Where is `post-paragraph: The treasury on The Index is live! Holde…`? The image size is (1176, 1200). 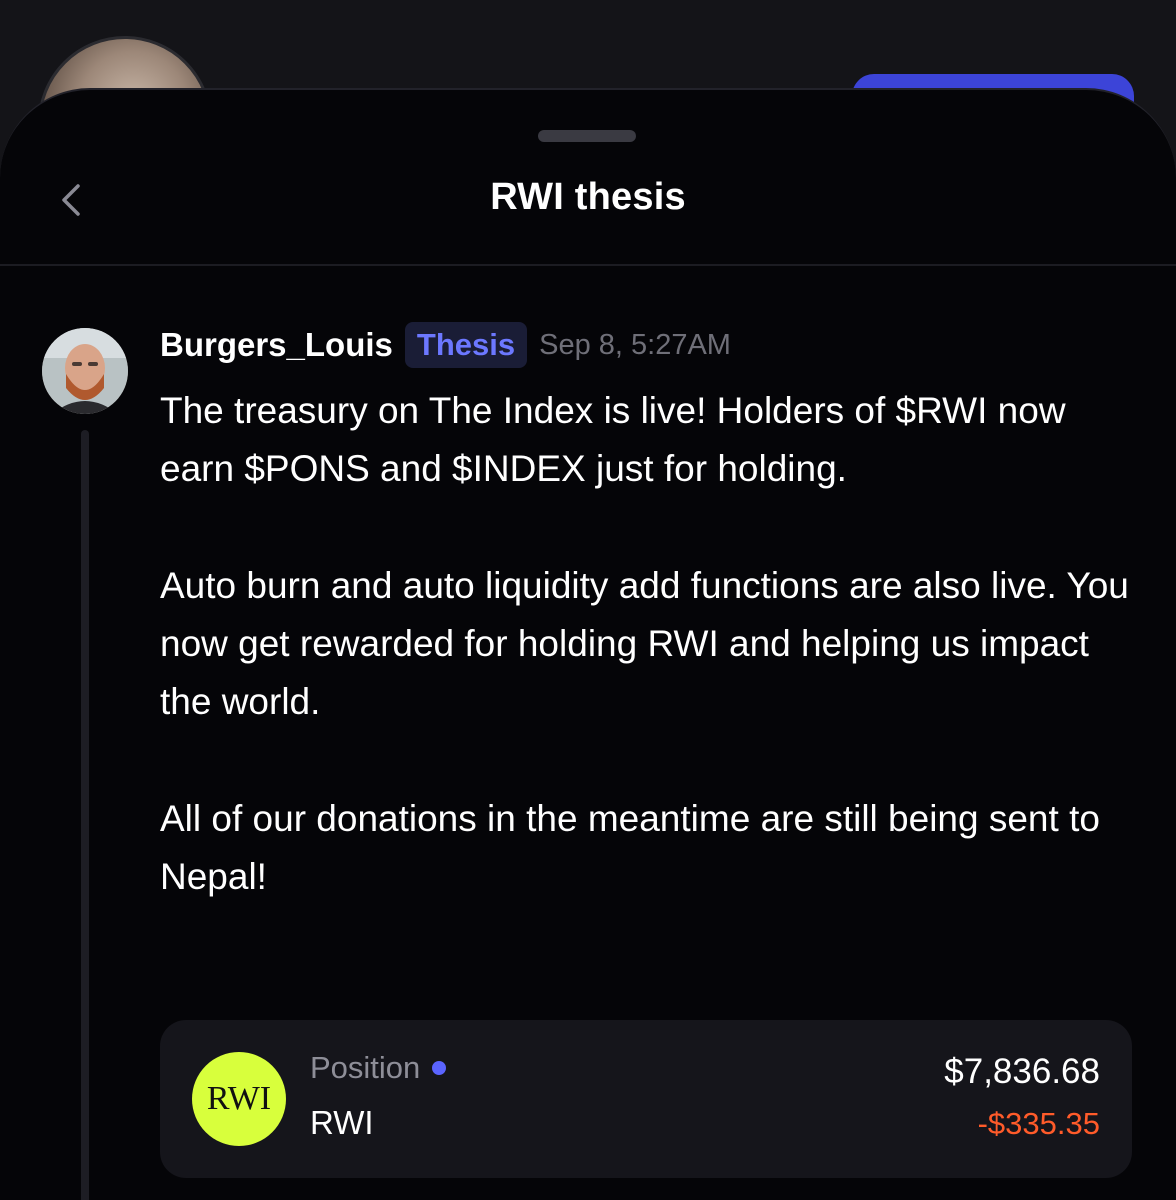
post-paragraph: The treasury on The Index is live! Holde… is located at coordinates (613, 439).